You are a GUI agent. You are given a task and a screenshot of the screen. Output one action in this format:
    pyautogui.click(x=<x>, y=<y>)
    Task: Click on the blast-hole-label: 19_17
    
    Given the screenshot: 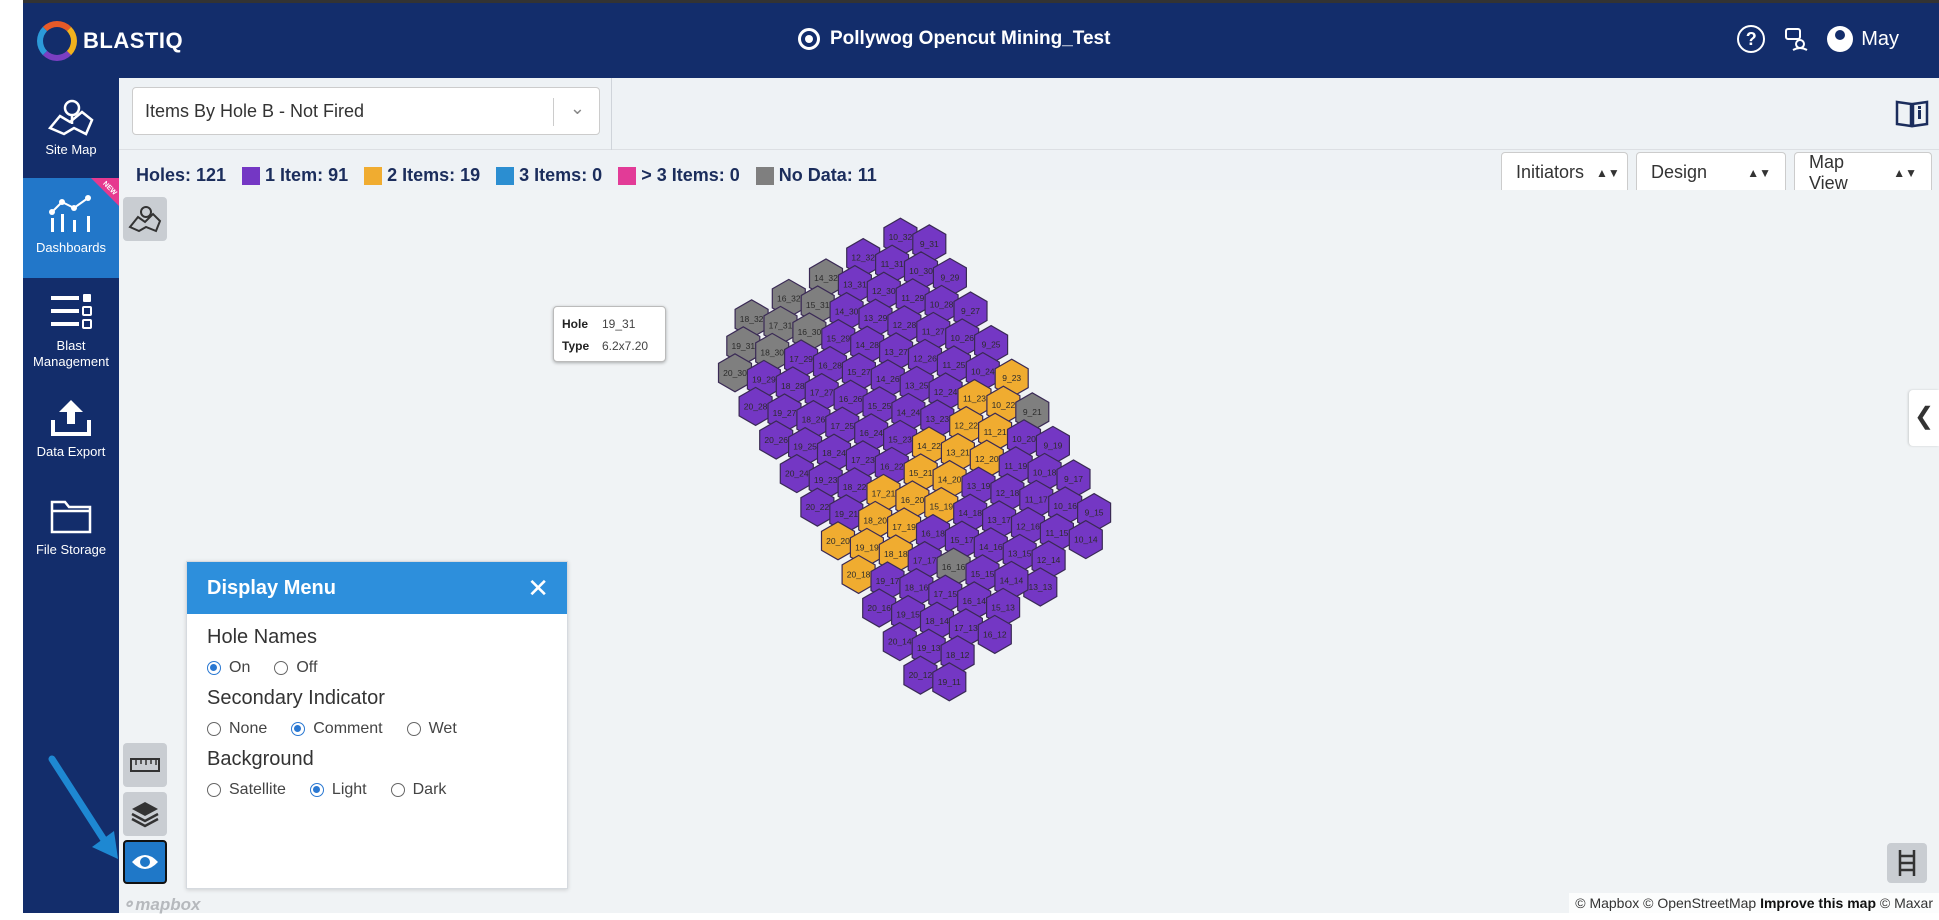 What is the action you would take?
    pyautogui.click(x=888, y=581)
    